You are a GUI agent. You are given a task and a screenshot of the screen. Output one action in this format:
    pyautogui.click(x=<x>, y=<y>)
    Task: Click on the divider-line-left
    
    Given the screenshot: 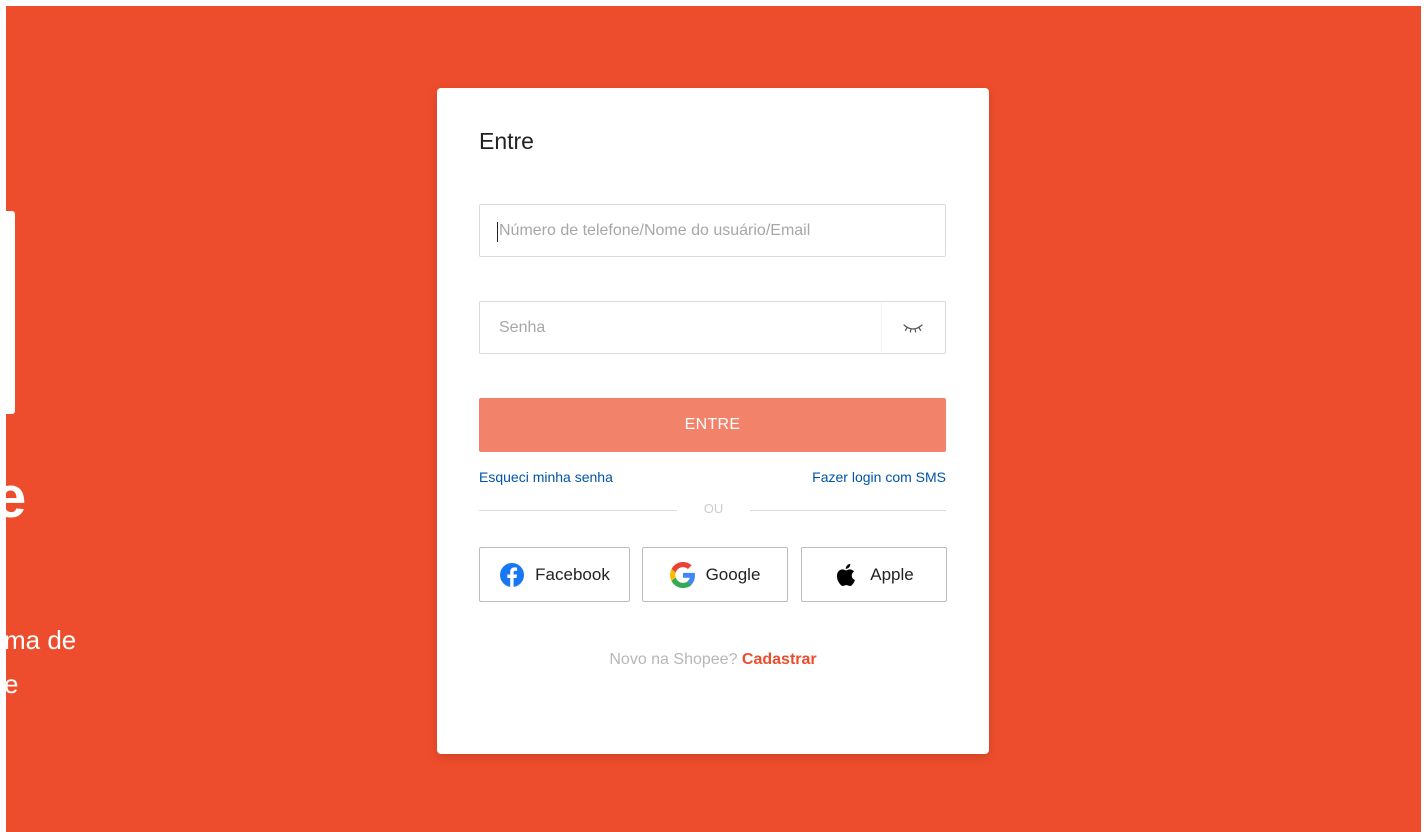 What is the action you would take?
    pyautogui.click(x=578, y=510)
    